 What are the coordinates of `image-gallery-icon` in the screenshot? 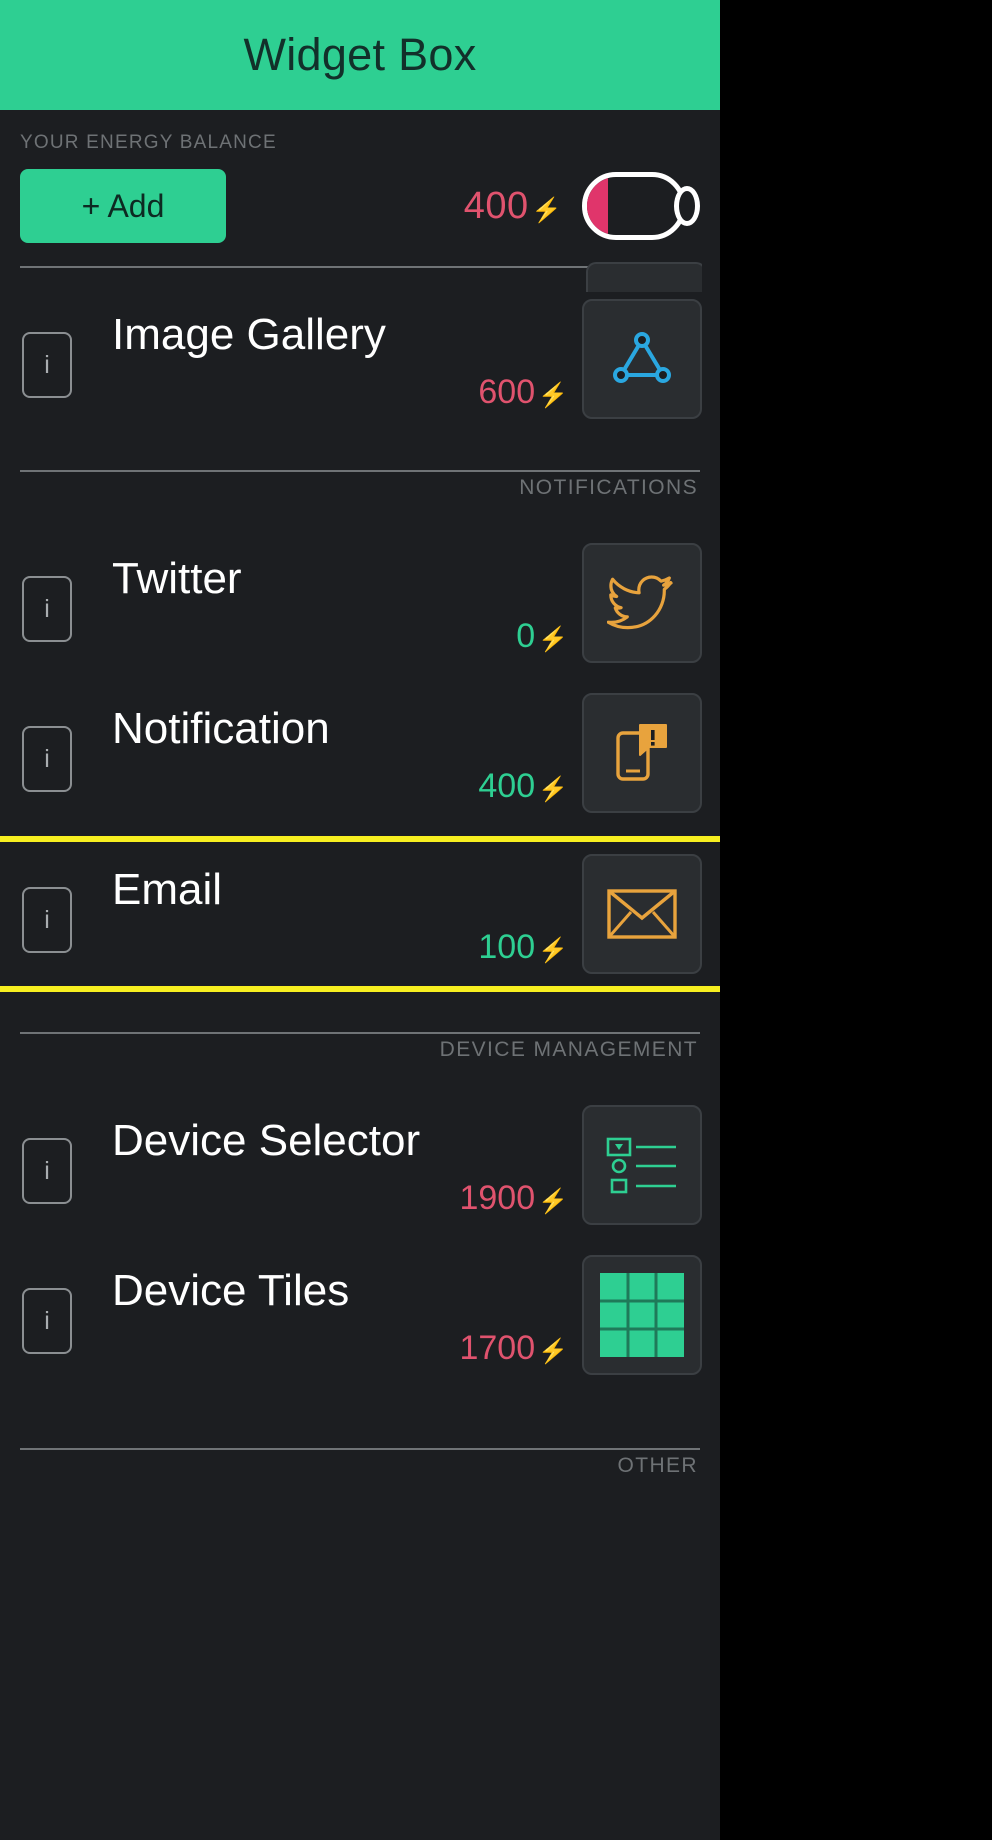 It's located at (642, 357).